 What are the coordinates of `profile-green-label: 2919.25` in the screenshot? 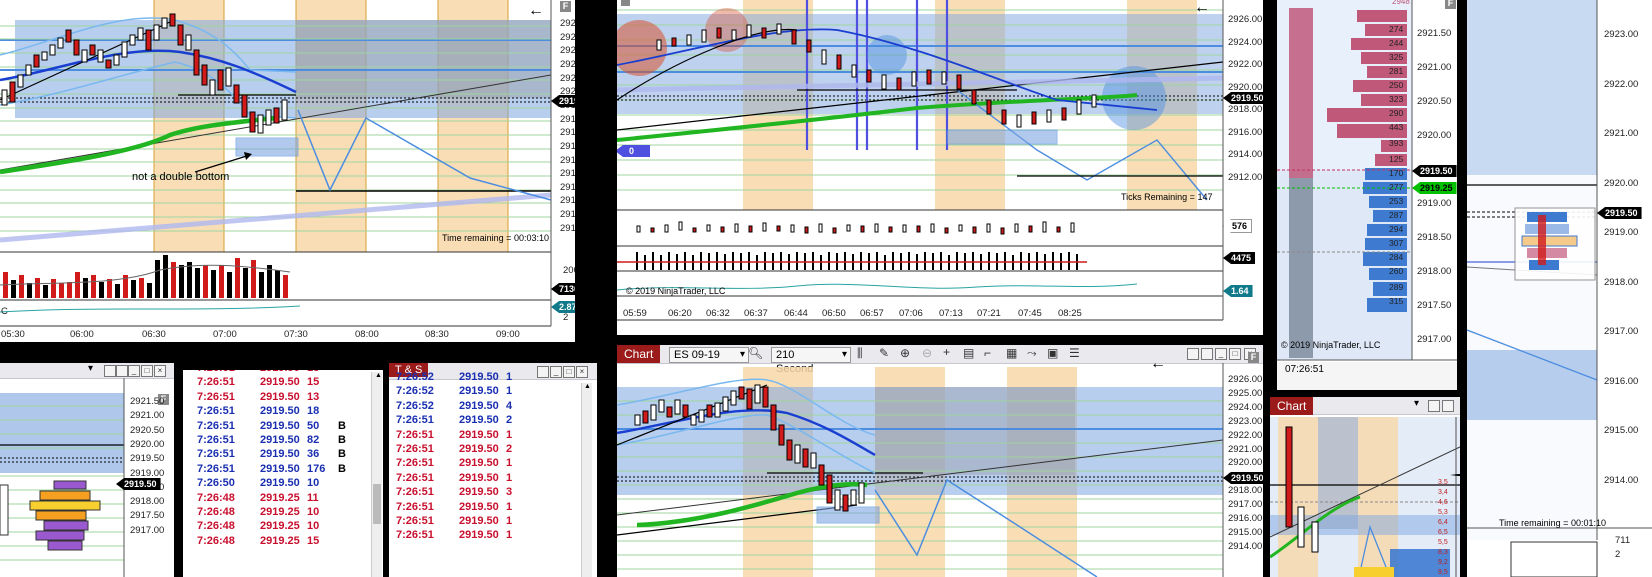 It's located at (1434, 188).